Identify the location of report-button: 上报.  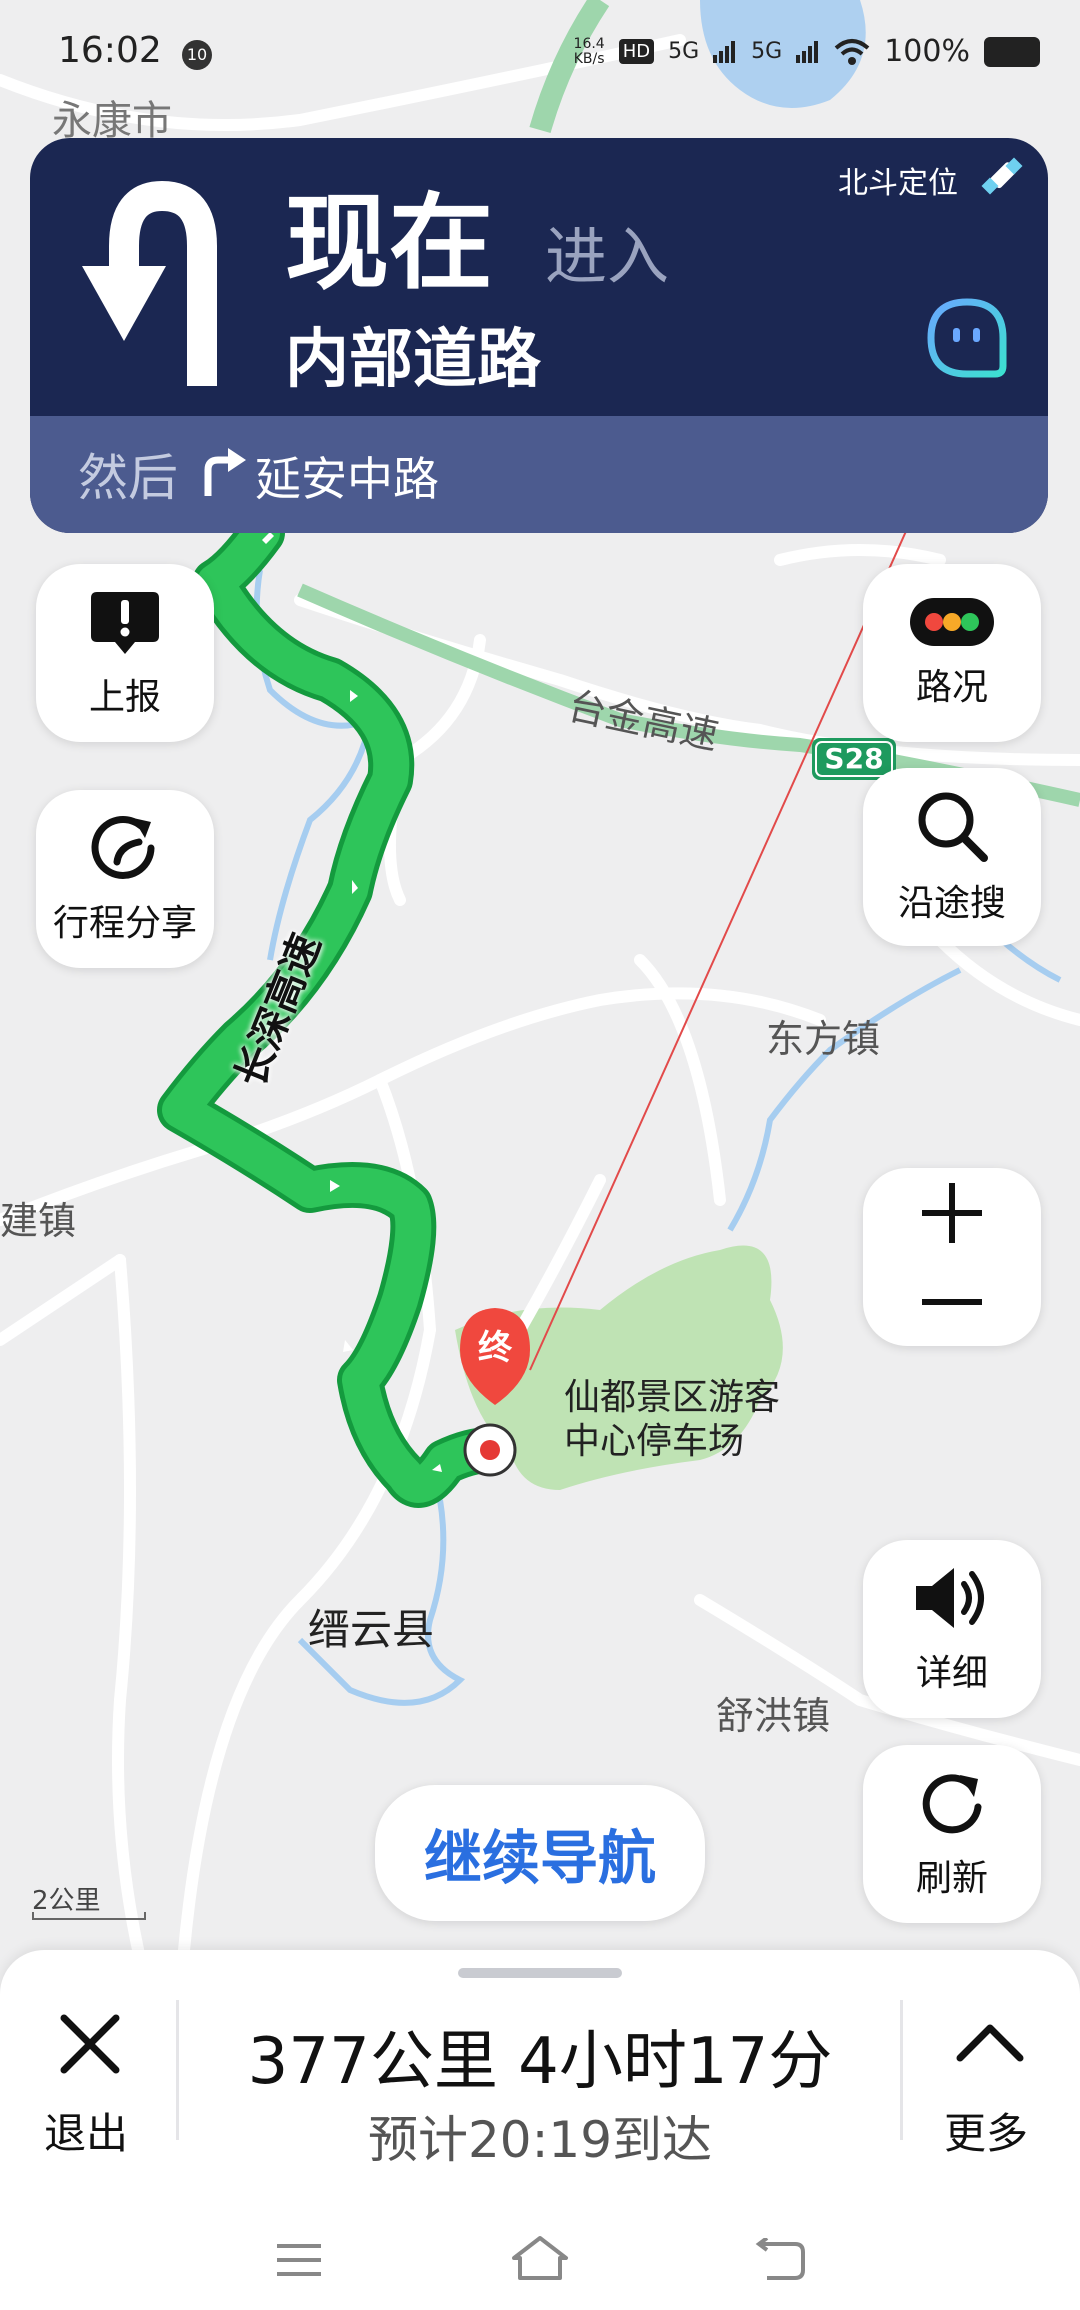
(125, 653).